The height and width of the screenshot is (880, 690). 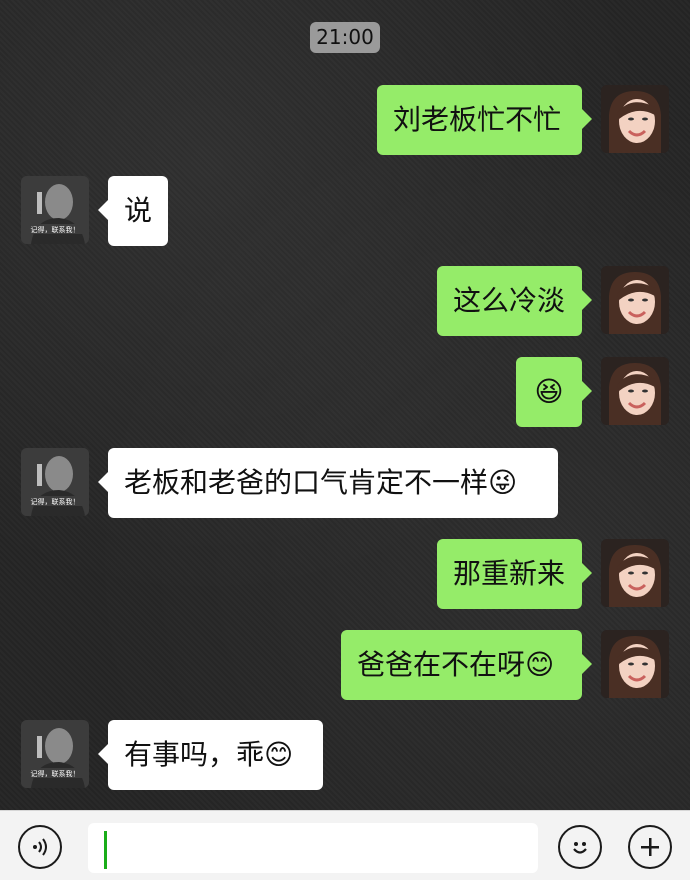 I want to click on message-text: 说, so click(x=138, y=210).